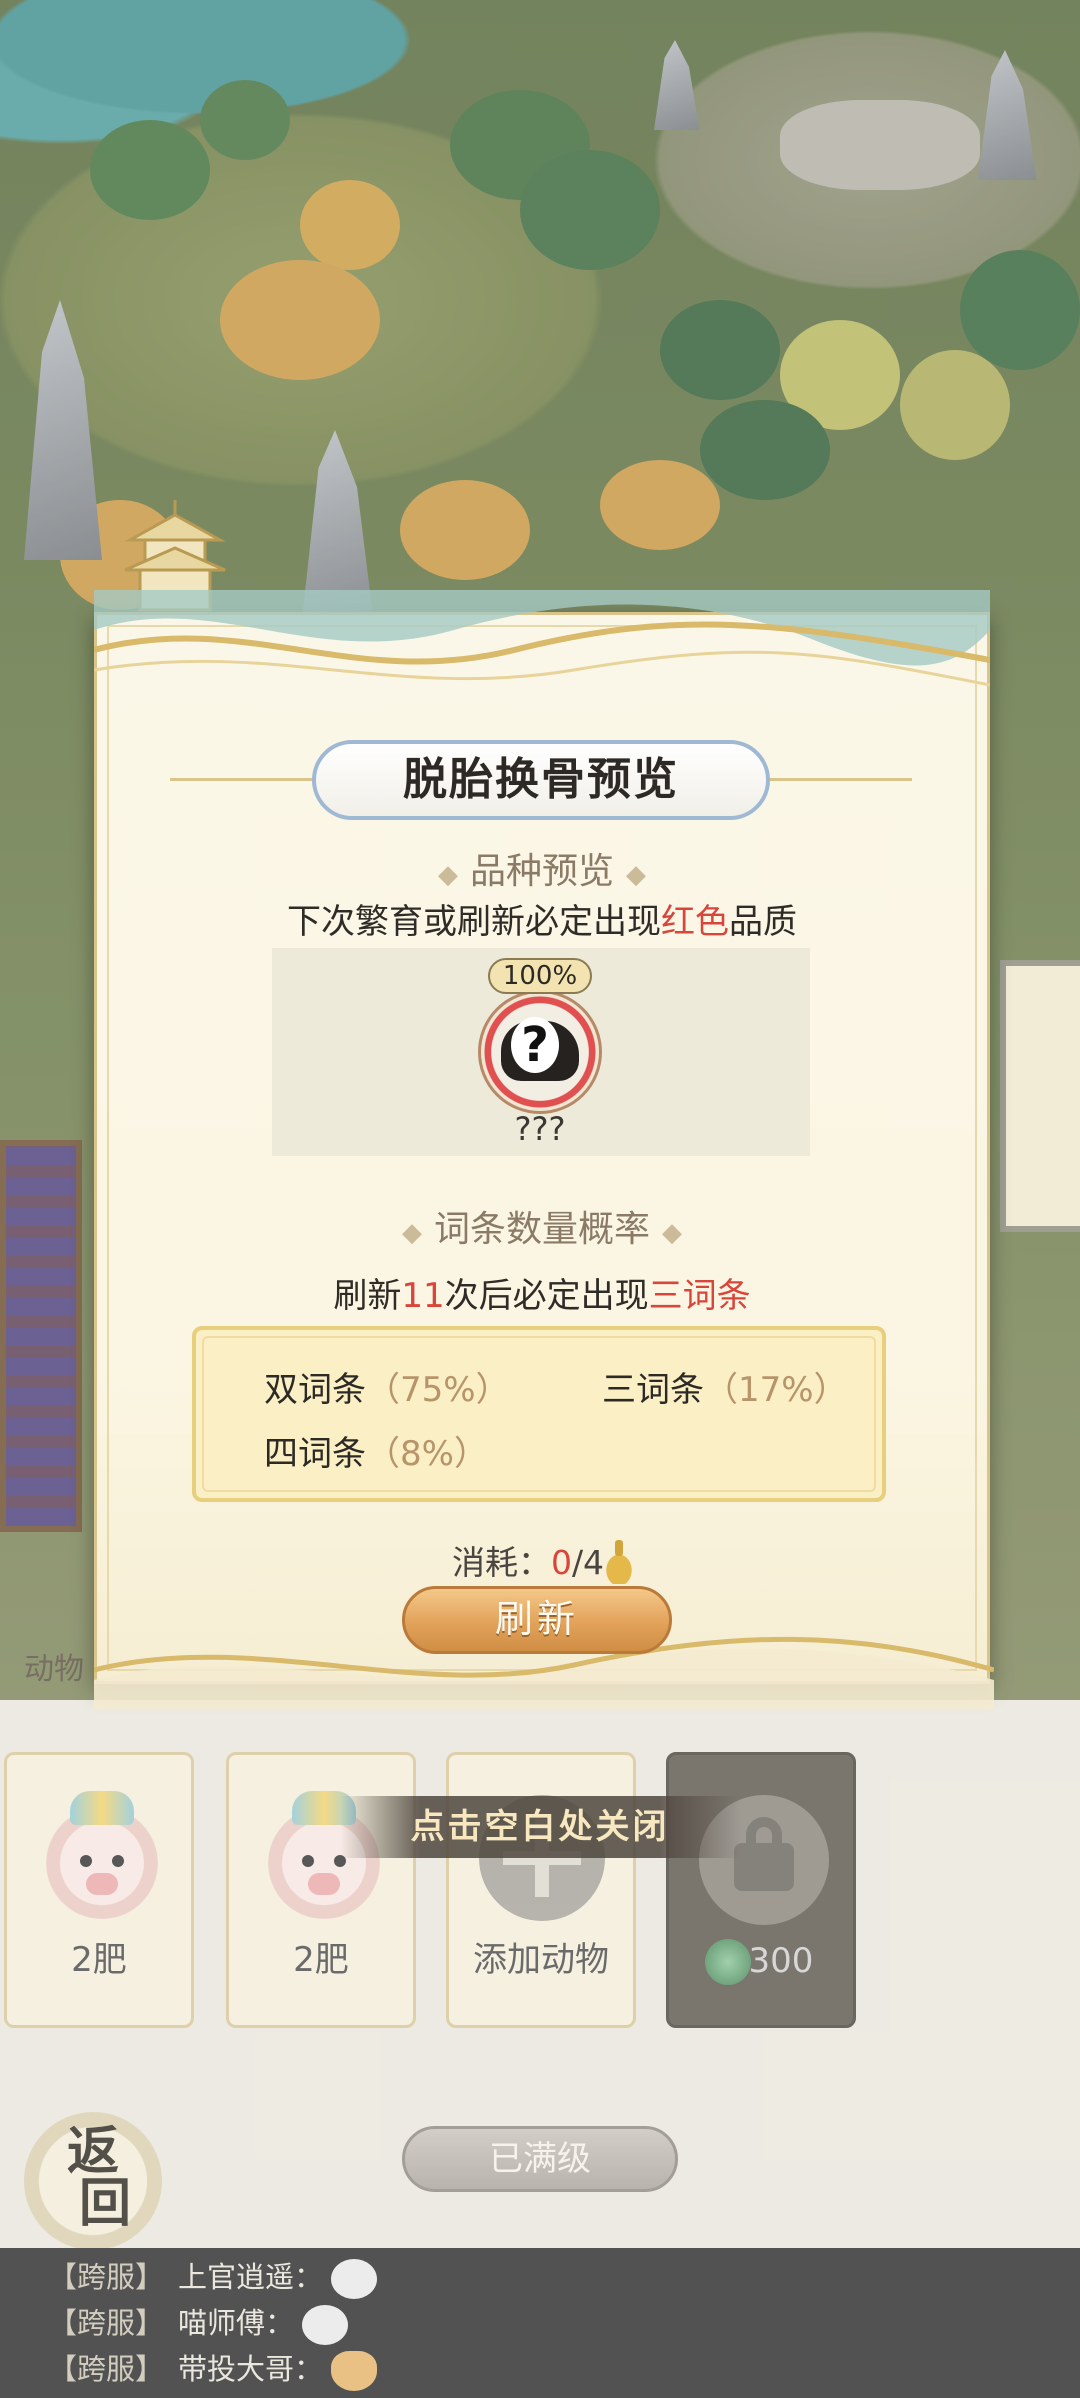 The image size is (1080, 2398). What do you see at coordinates (561, 1562) in the screenshot?
I see `cost-have: 0` at bounding box center [561, 1562].